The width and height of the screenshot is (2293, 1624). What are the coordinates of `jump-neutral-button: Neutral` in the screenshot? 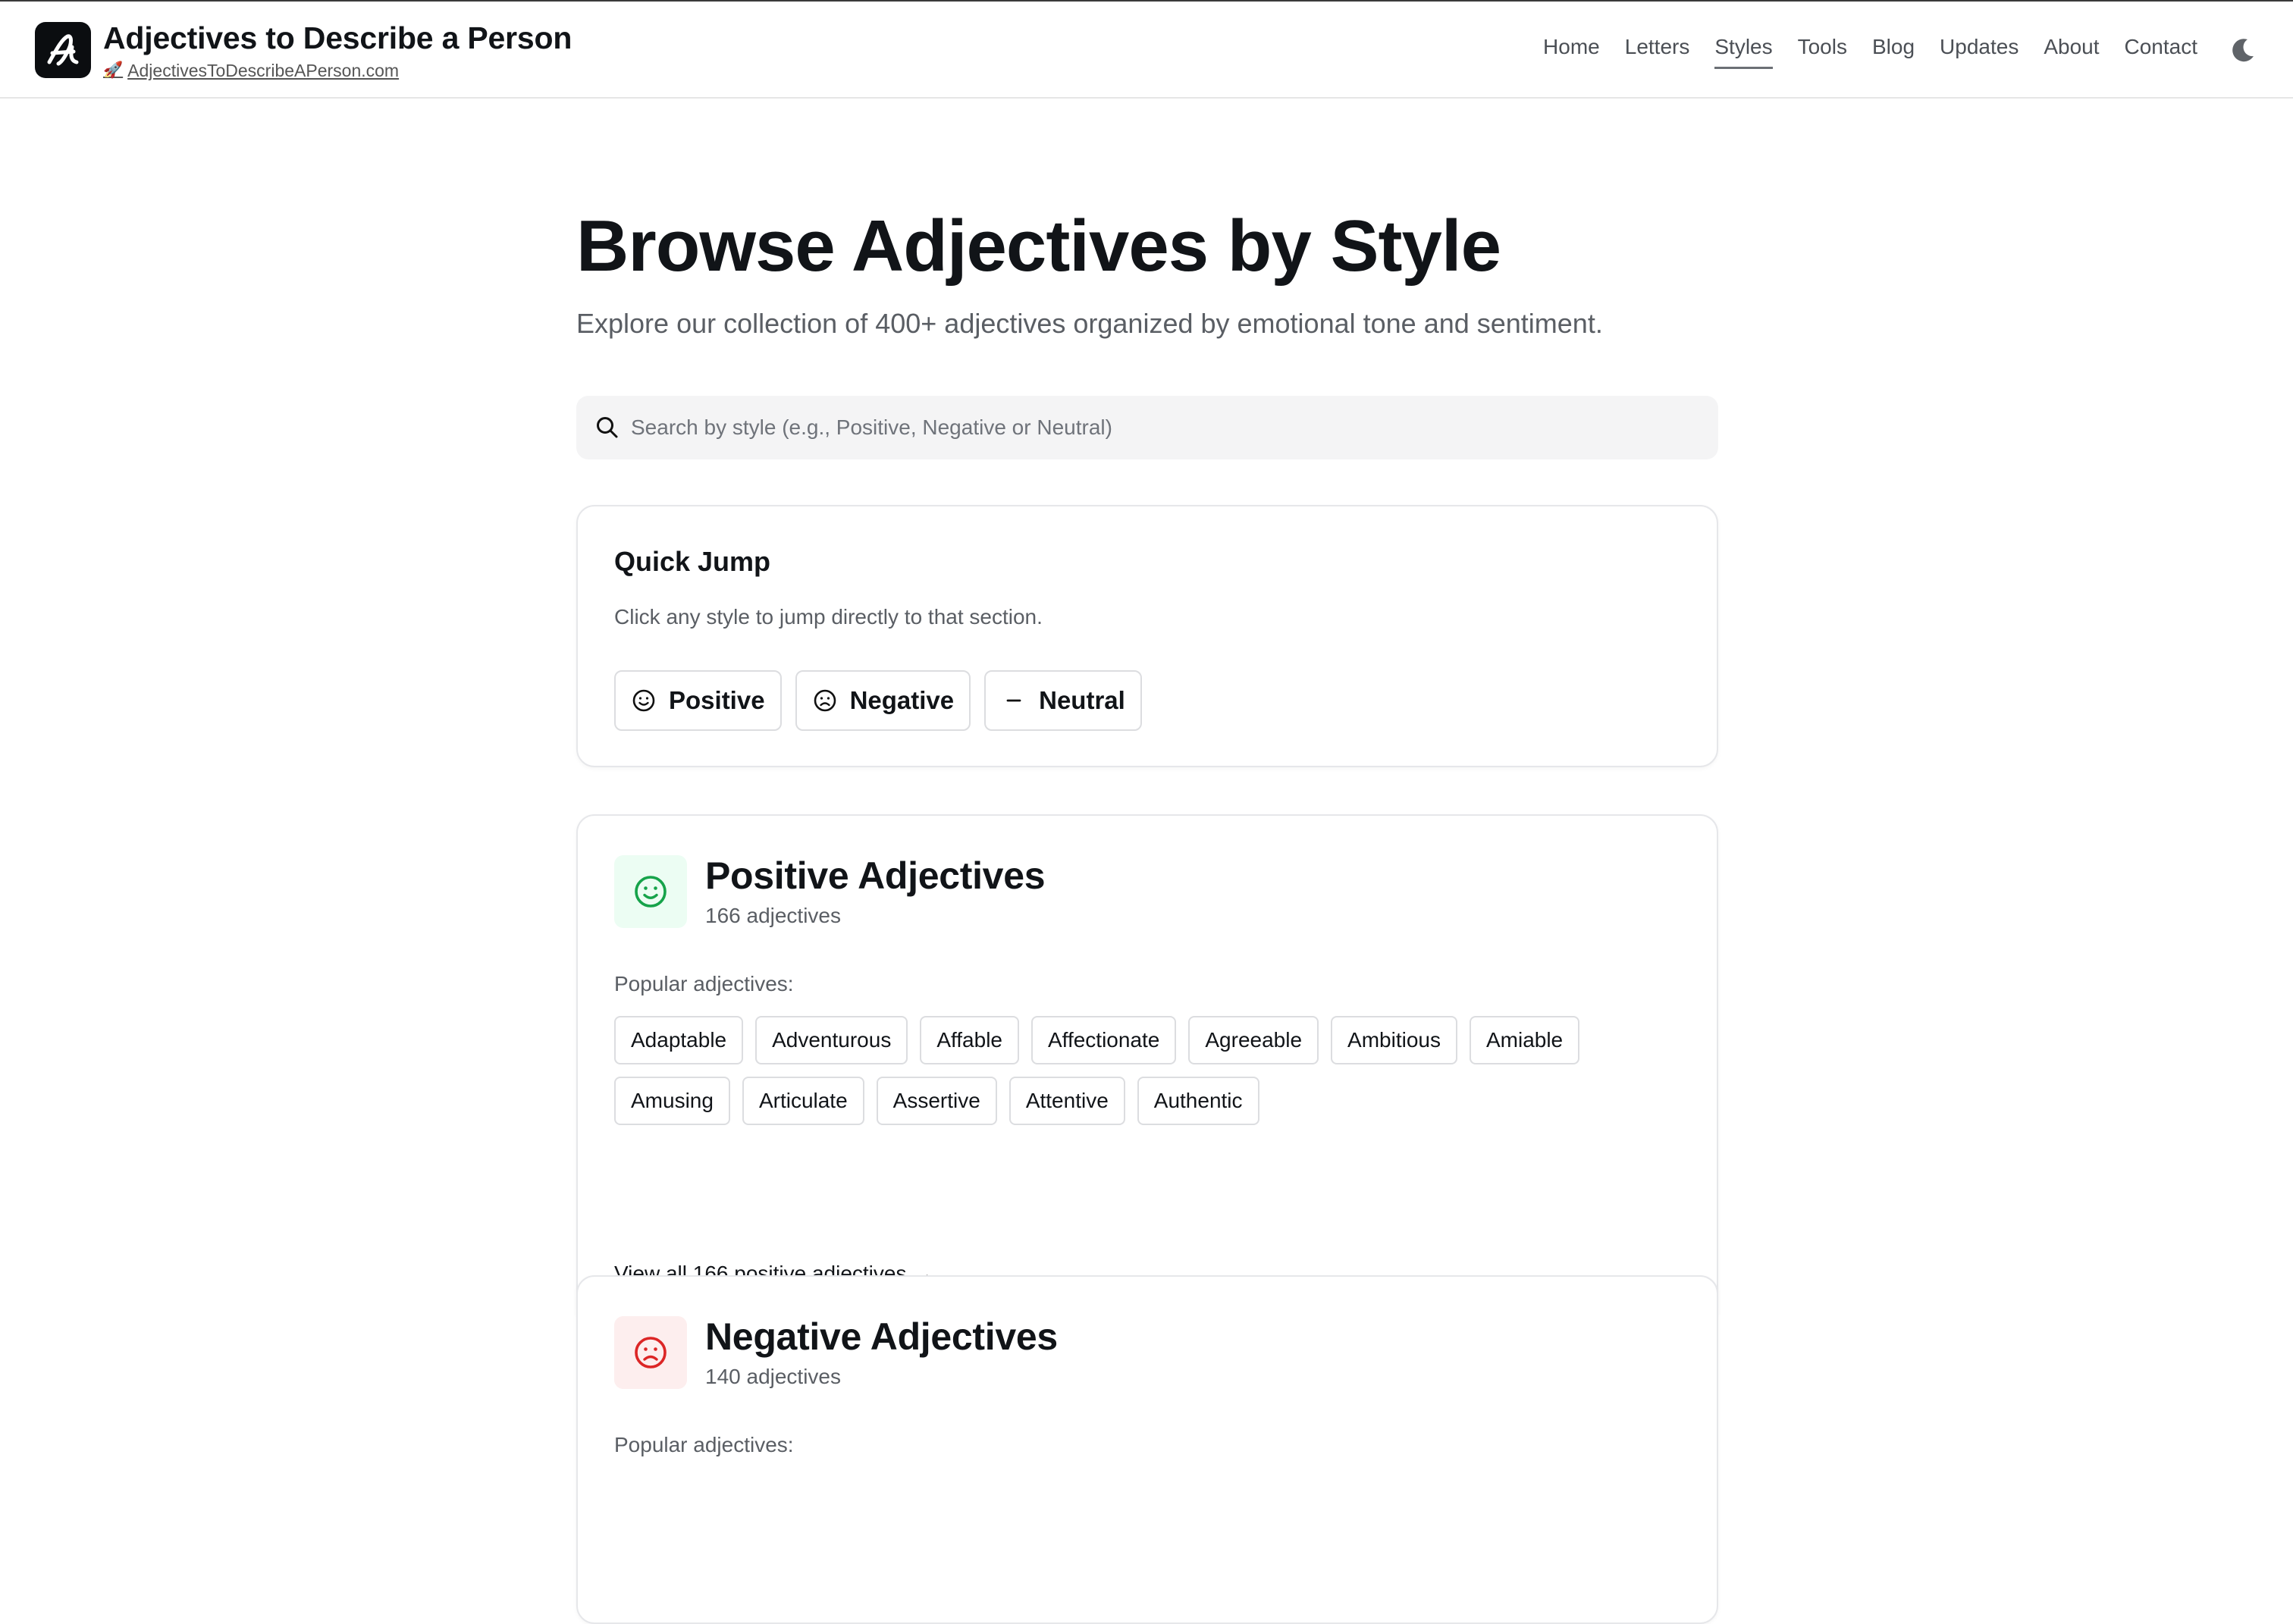 It's located at (1063, 700).